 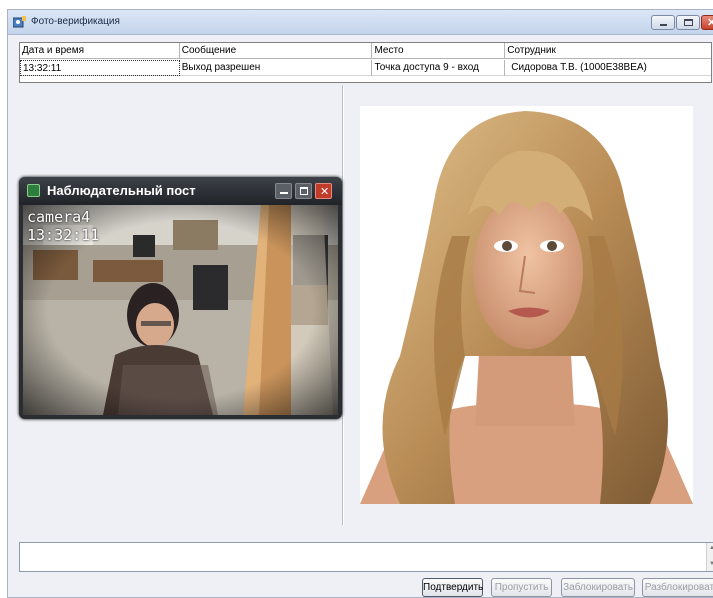 I want to click on title-bar: Фото-верификация ✕, so click(x=360, y=22).